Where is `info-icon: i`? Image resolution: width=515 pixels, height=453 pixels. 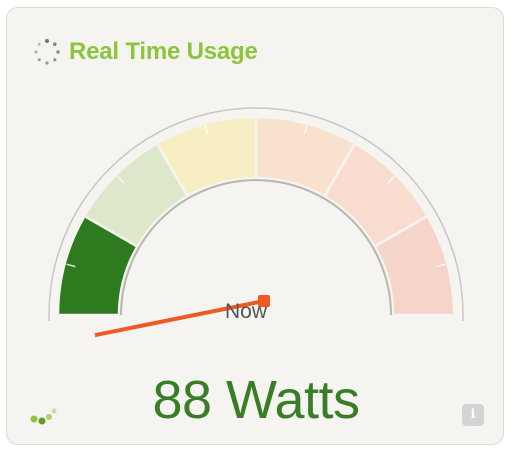
info-icon: i is located at coordinates (473, 415).